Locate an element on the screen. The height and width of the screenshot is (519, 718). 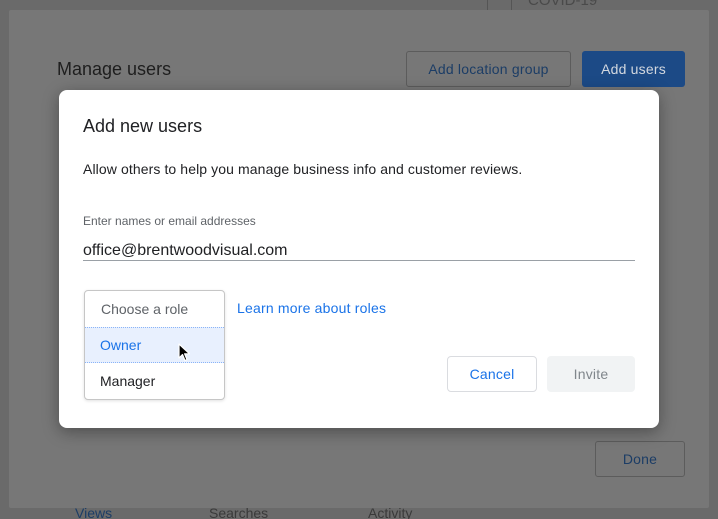
tab-activity: Activity is located at coordinates (390, 512).